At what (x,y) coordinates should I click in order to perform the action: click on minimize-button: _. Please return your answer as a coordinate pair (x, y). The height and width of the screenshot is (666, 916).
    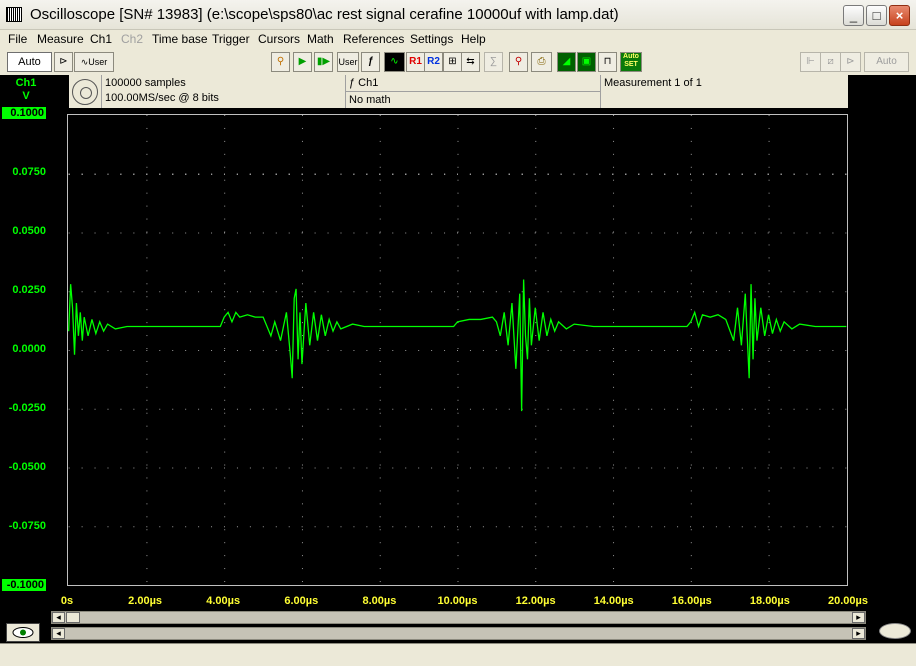
    Looking at the image, I should click on (853, 15).